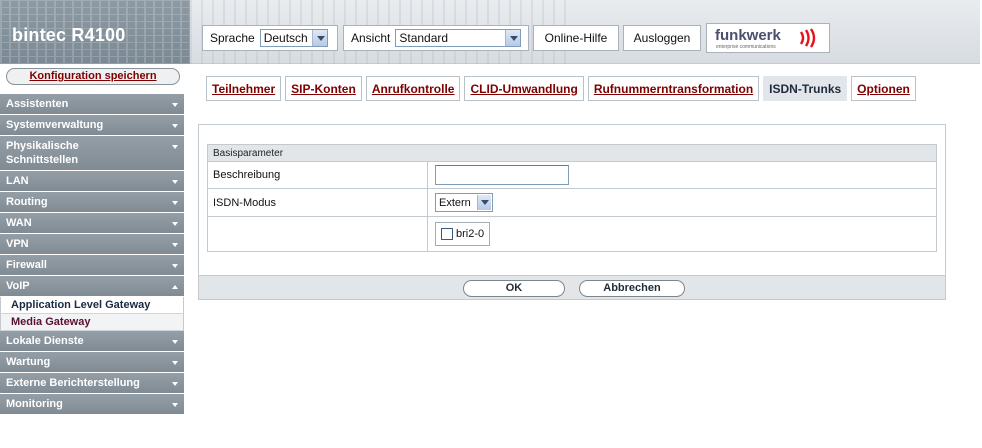  I want to click on sidebar-item-routing: Routing, so click(92, 202).